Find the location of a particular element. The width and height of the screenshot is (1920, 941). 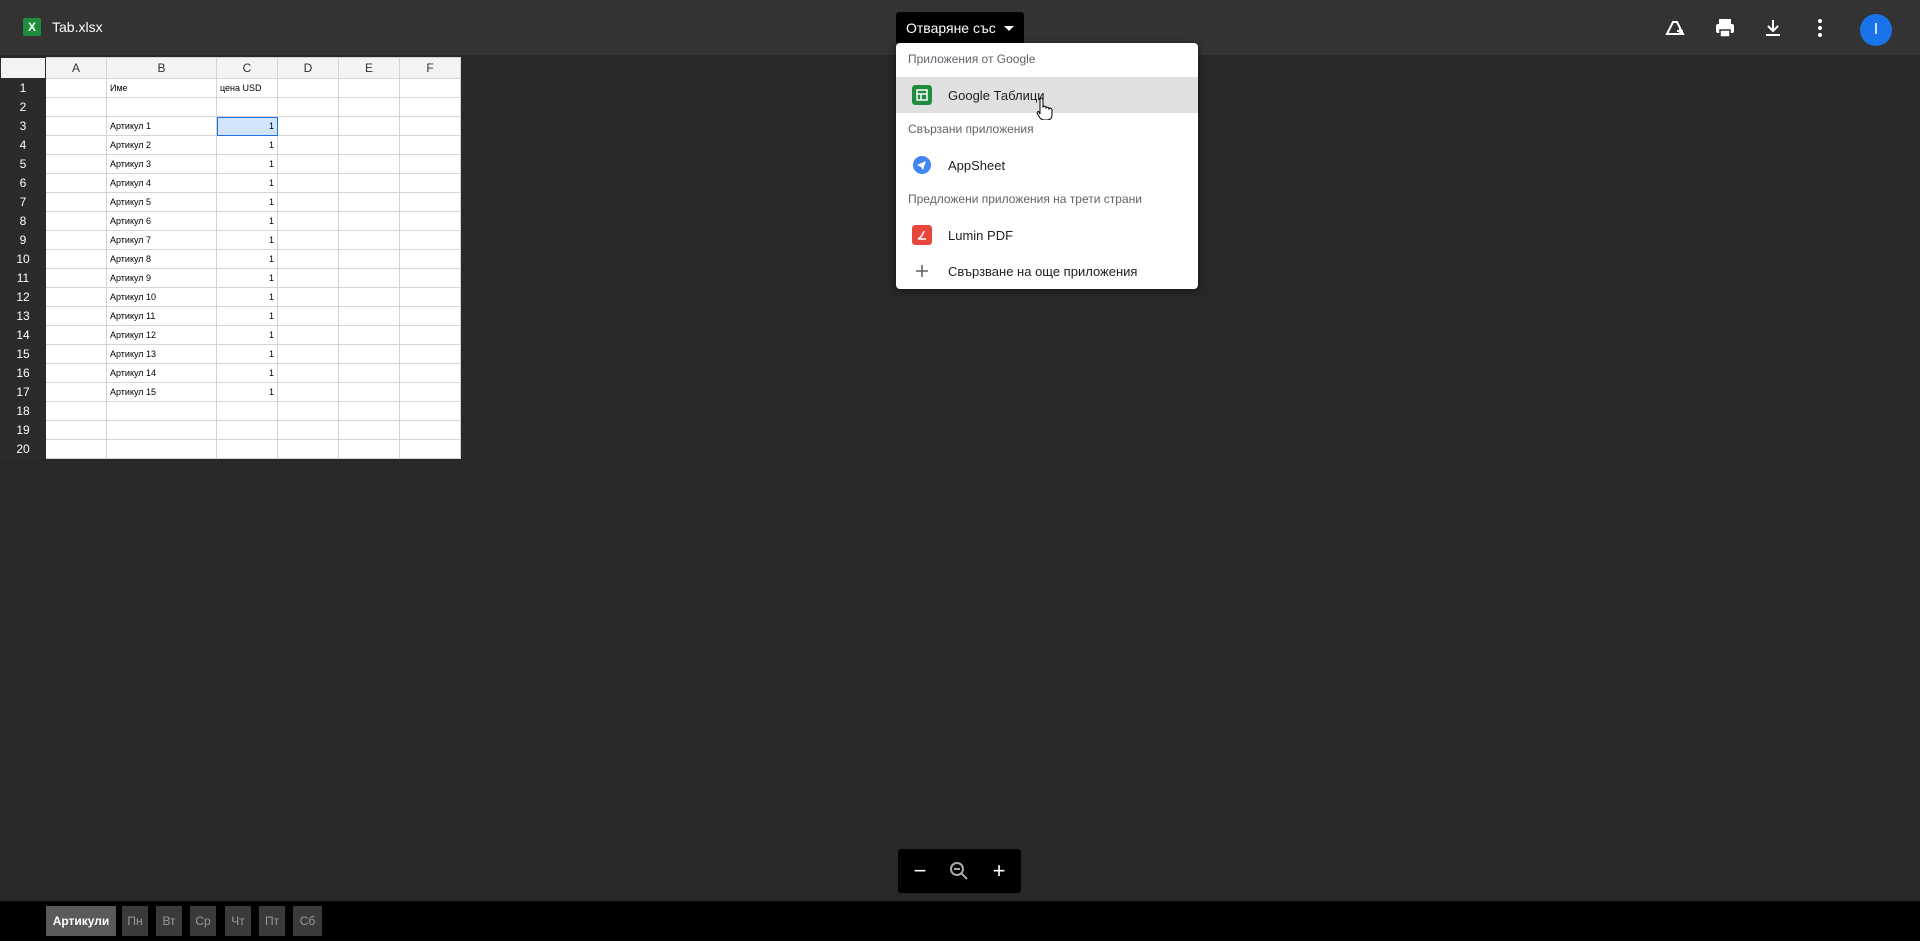

menu-item-lumin-pdf: Lumin PDF is located at coordinates (1047, 235).